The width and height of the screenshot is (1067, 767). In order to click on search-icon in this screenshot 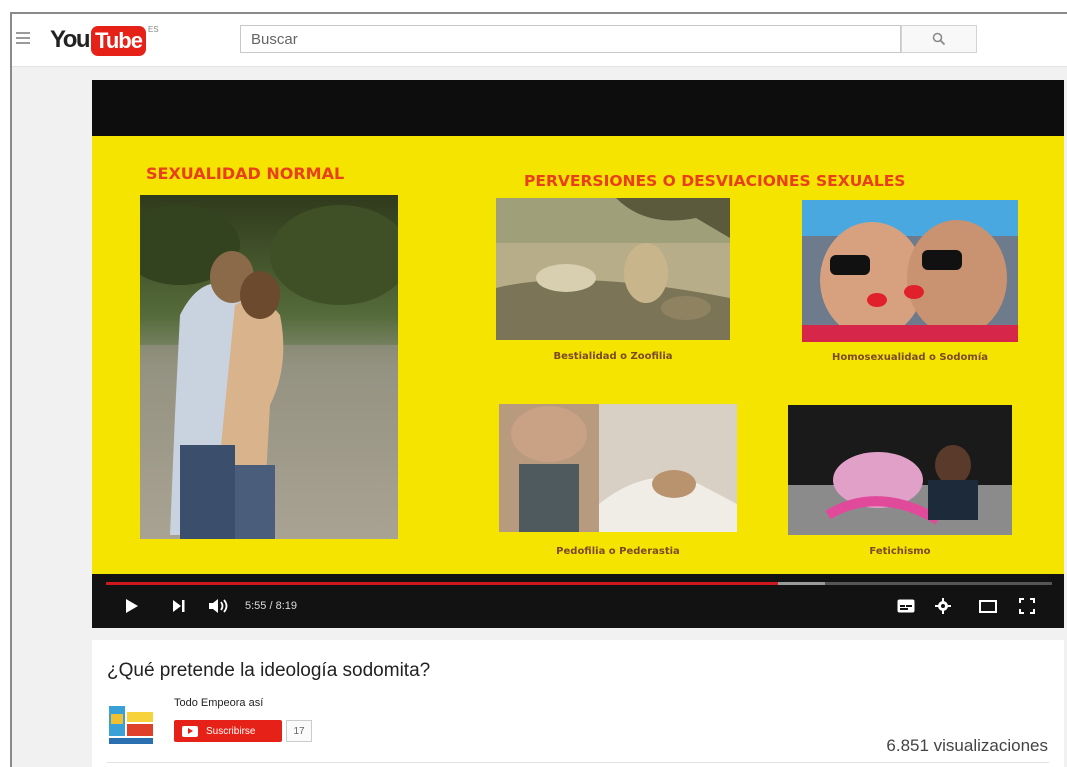, I will do `click(939, 39)`.